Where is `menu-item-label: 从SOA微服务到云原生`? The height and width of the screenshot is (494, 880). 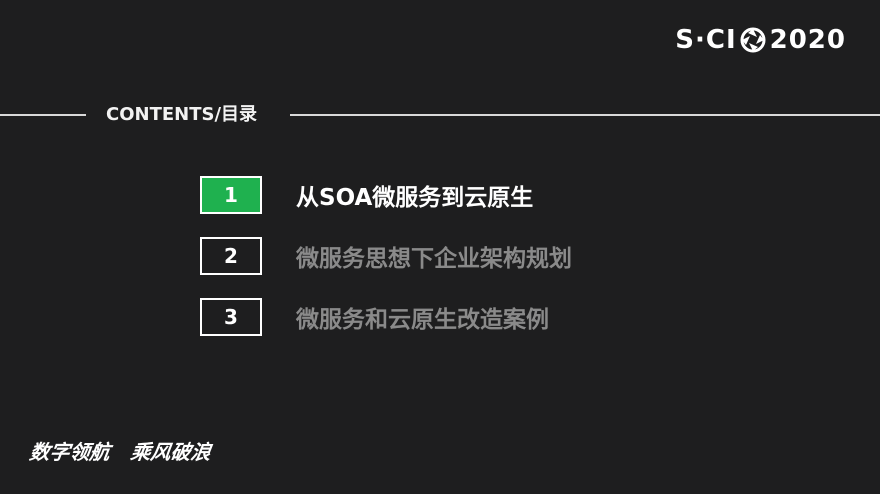
menu-item-label: 从SOA微服务到云原生 is located at coordinates (415, 198).